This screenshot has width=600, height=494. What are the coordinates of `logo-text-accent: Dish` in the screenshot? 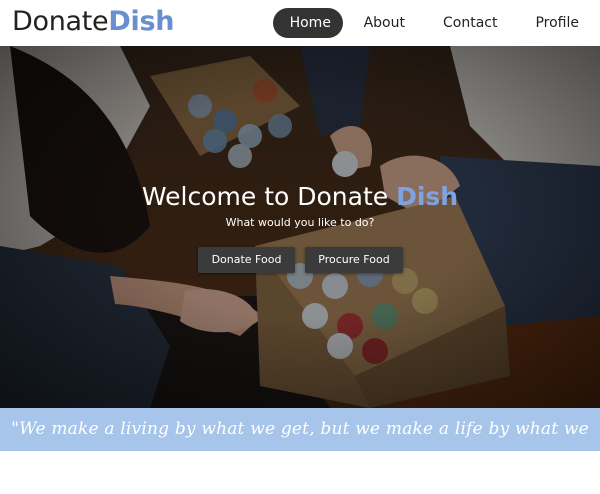 It's located at (141, 21).